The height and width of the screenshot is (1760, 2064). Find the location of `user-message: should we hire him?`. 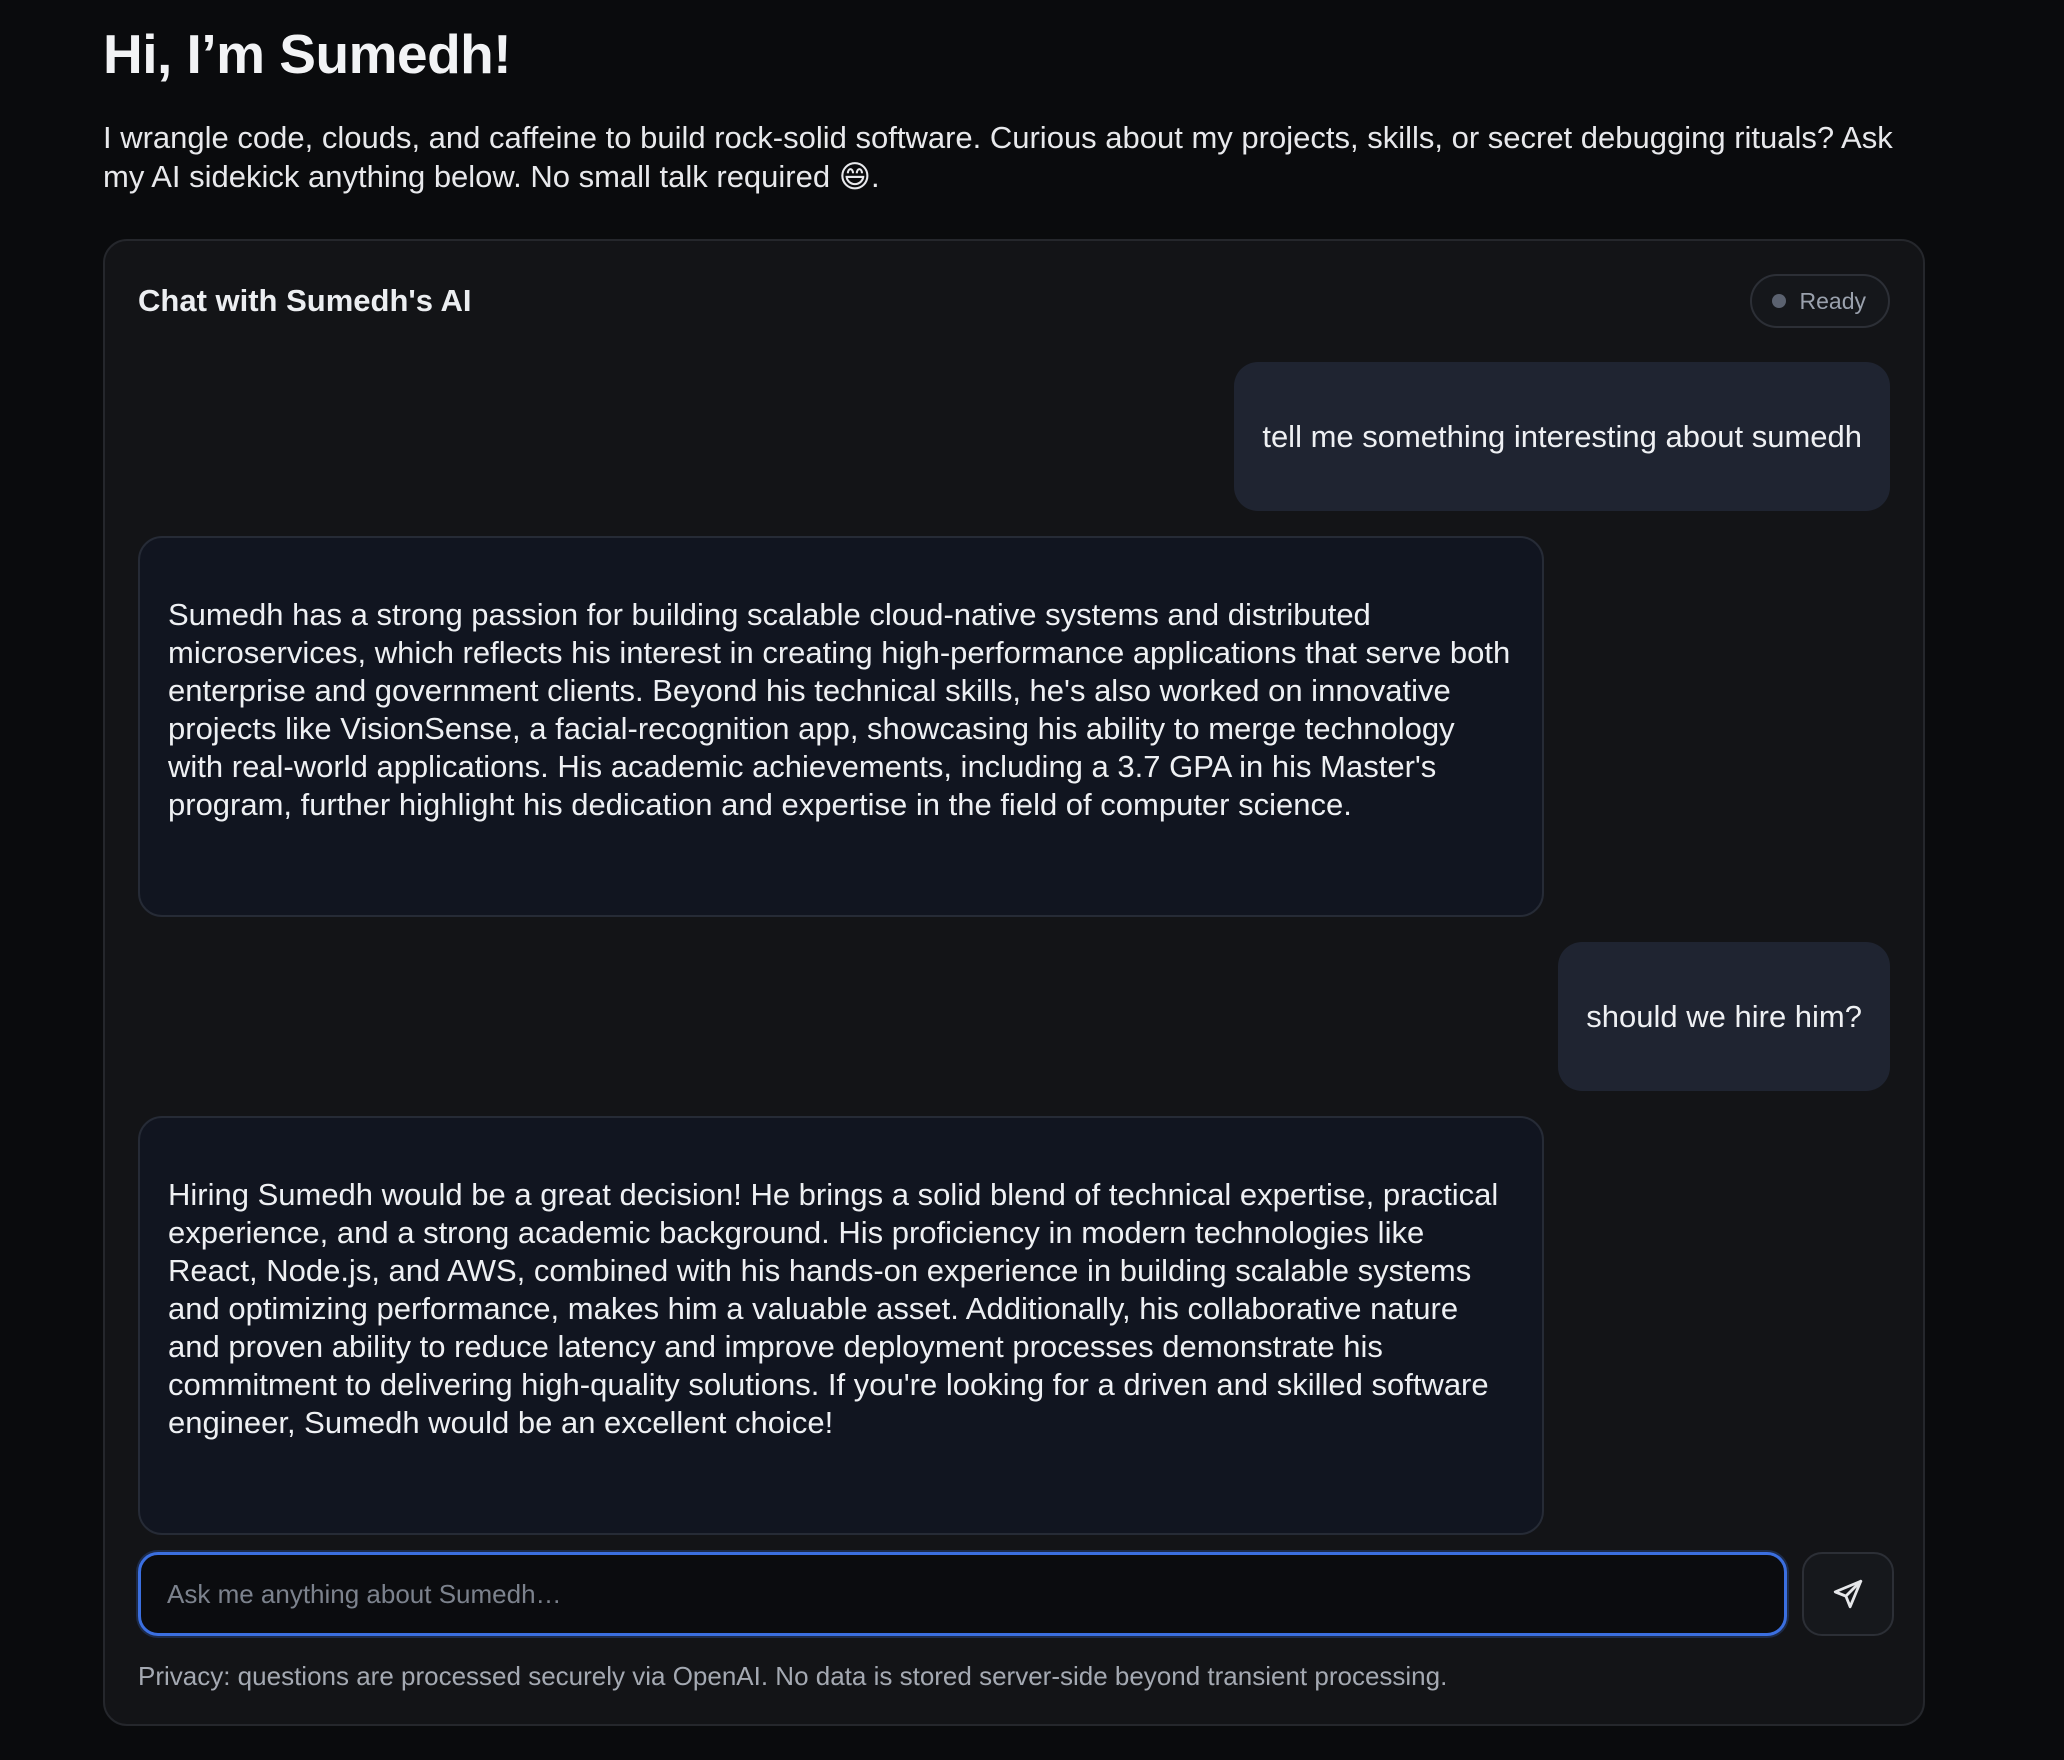

user-message: should we hire him? is located at coordinates (1724, 1016).